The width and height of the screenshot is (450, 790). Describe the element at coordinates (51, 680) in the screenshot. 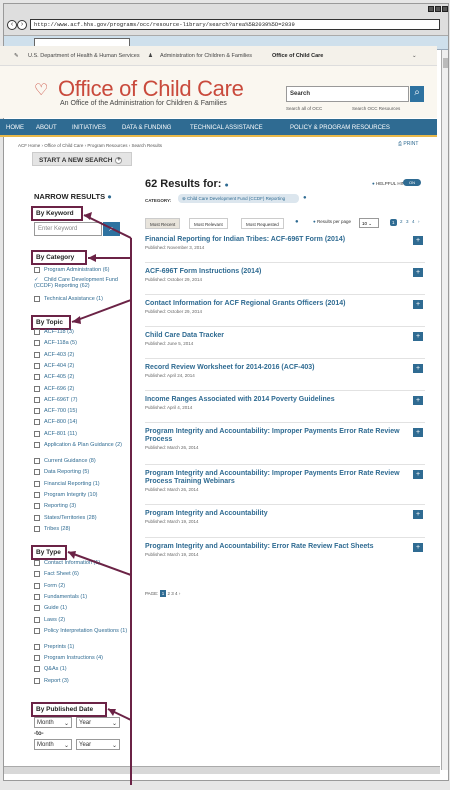

I see `type-checkbox: Report (3)` at that location.